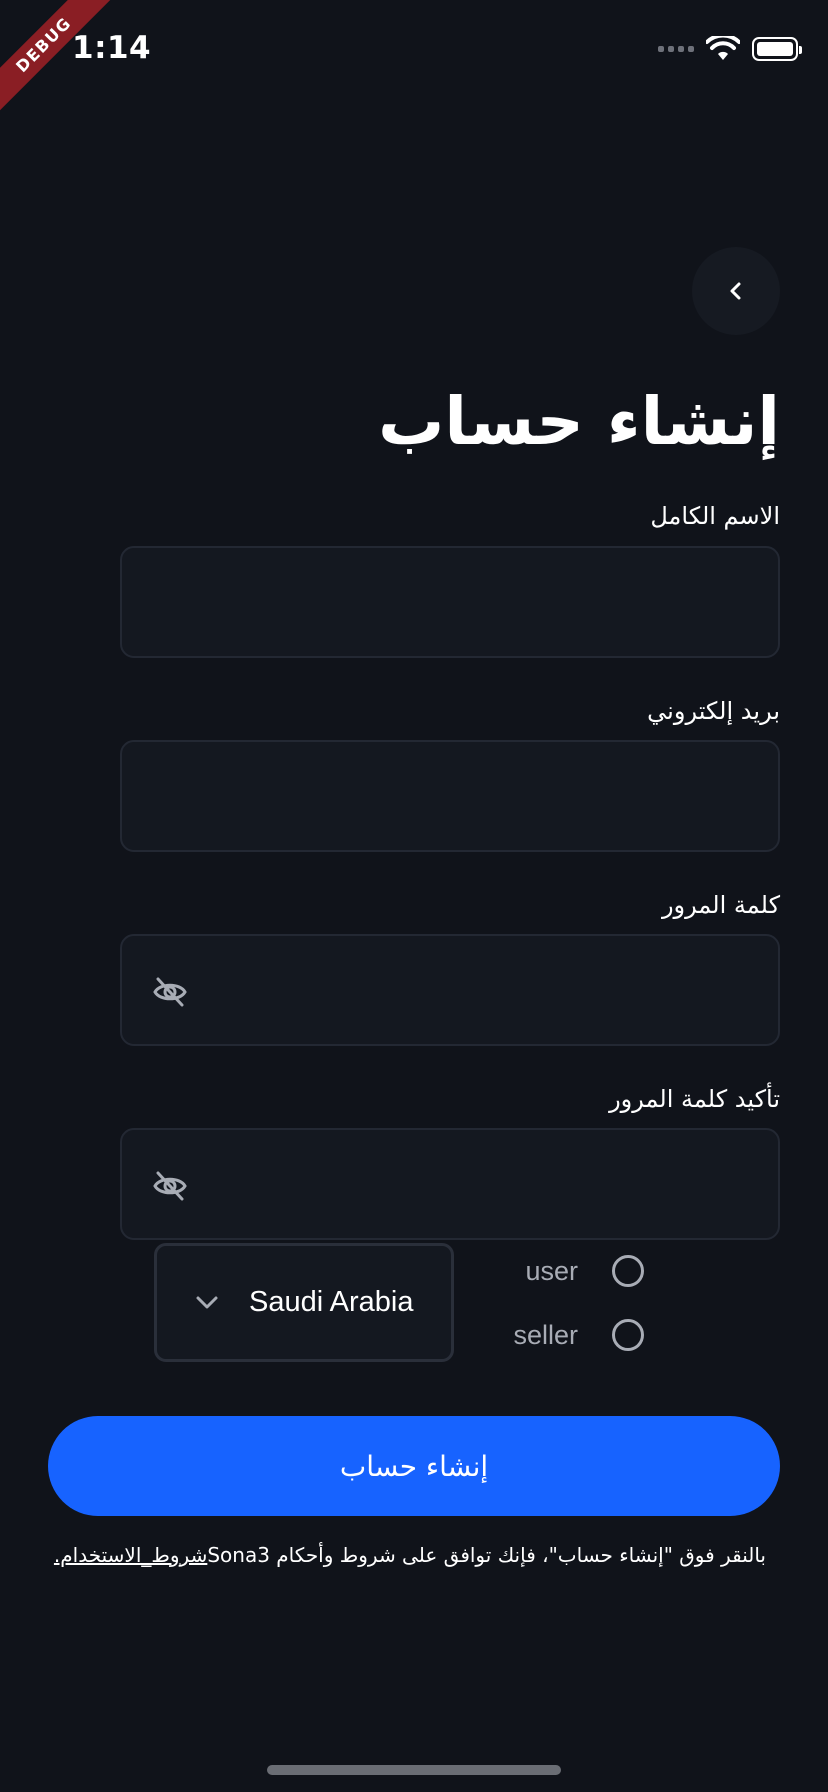 Image resolution: width=828 pixels, height=1792 pixels. I want to click on radio-user-label: user, so click(551, 1270).